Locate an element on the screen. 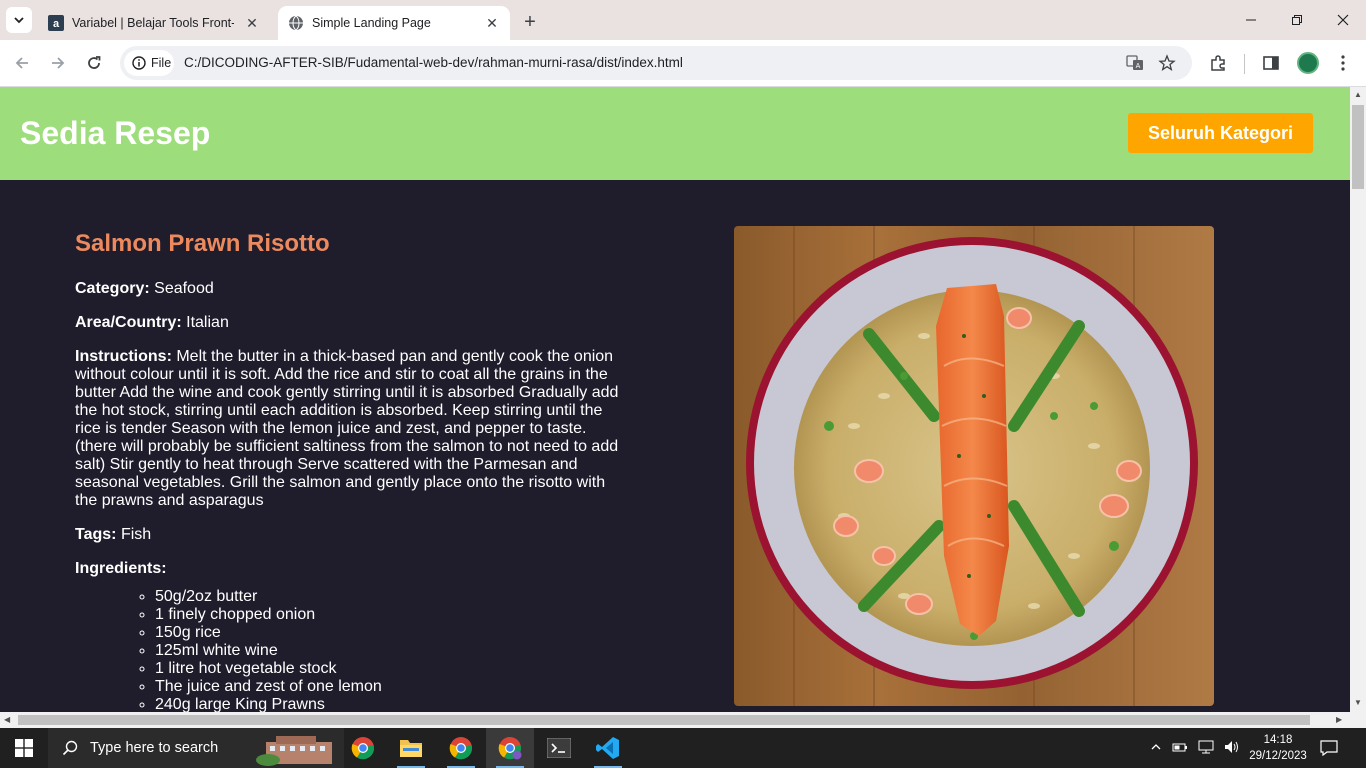 The height and width of the screenshot is (768, 1366). chrome-profile-taskbar-icon is located at coordinates (461, 748).